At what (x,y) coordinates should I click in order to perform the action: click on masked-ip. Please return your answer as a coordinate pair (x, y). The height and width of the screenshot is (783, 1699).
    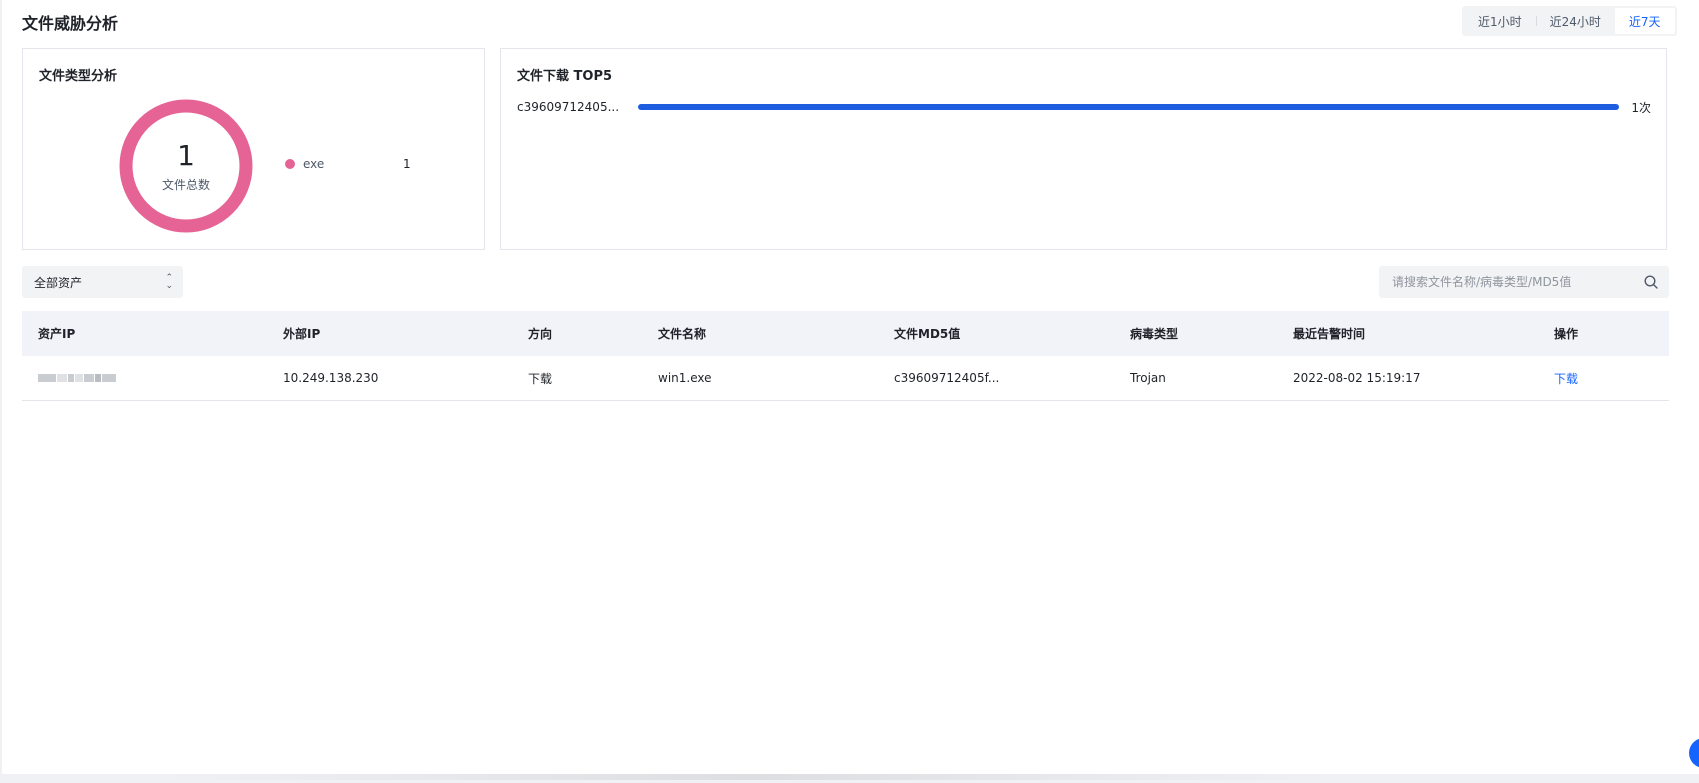
    Looking at the image, I should click on (77, 378).